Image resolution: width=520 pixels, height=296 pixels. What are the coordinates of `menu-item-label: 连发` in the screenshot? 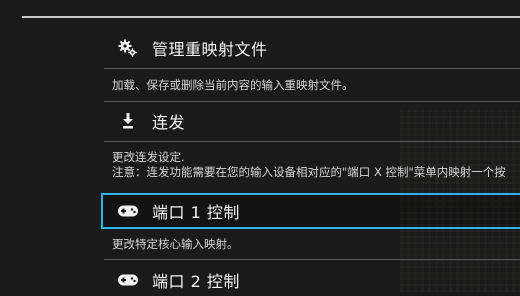 It's located at (169, 122).